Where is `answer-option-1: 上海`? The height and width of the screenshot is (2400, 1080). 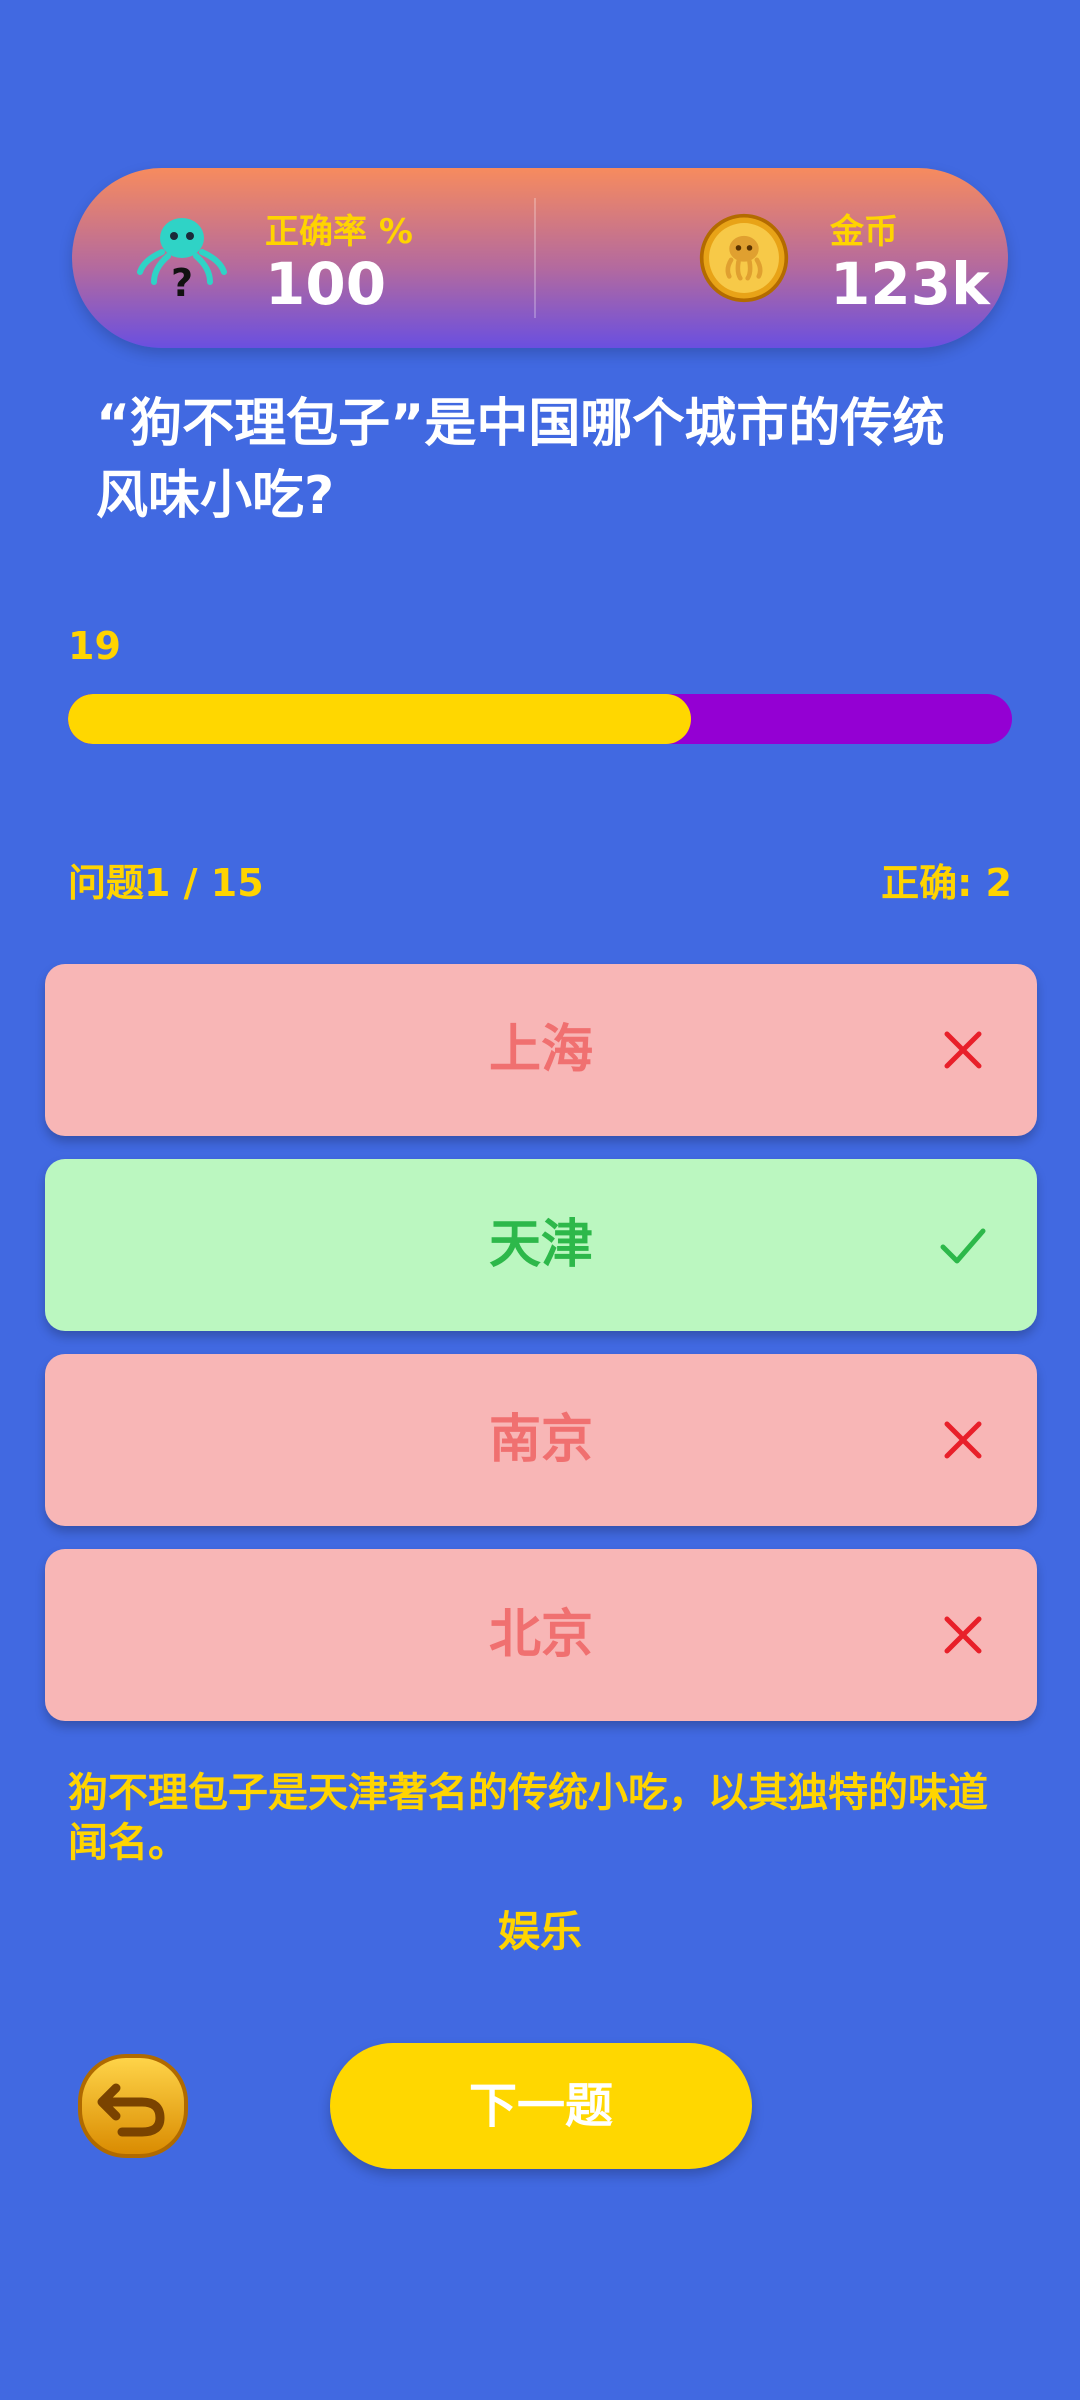
answer-option-1: 上海 is located at coordinates (541, 1050).